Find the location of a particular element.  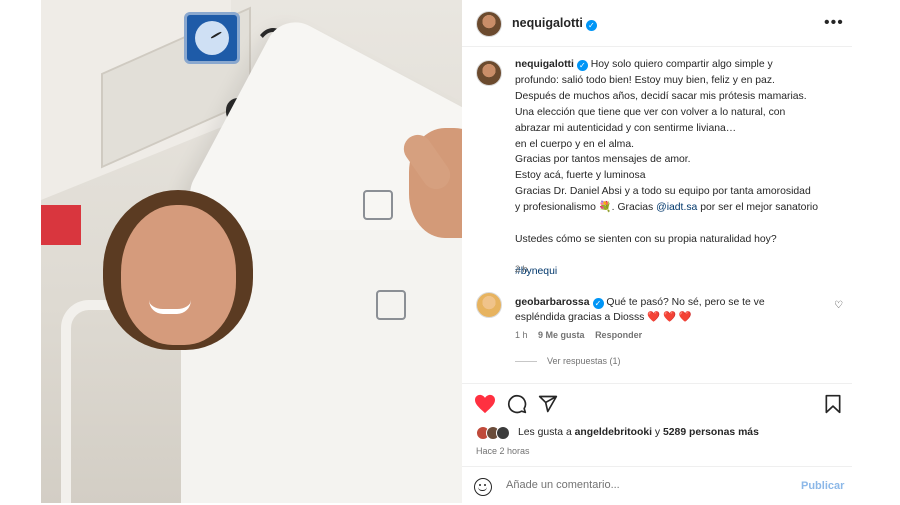

comment-likes: 9 Me gusta is located at coordinates (561, 335).